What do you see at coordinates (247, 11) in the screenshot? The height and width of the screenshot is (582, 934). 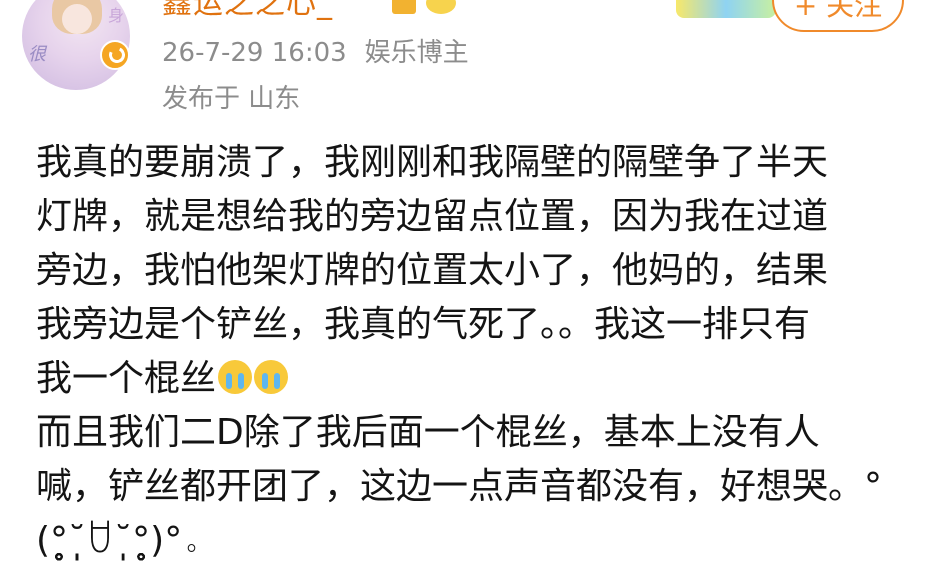 I see `username: 鑫运之之心_` at bounding box center [247, 11].